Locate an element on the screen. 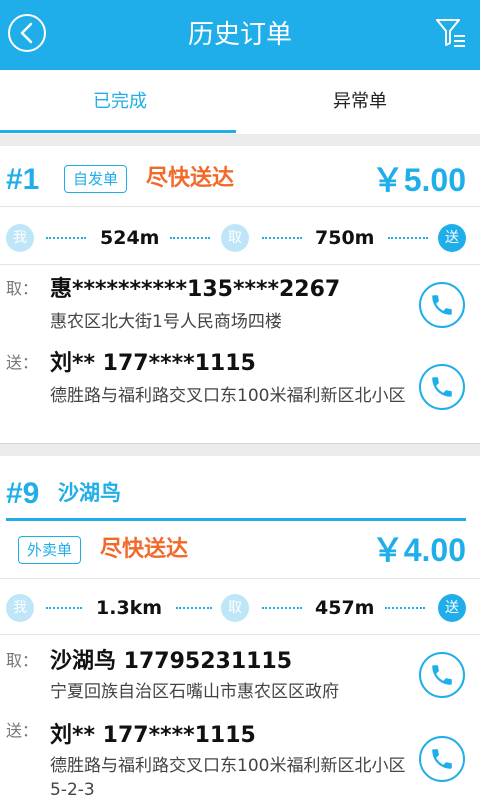 The width and height of the screenshot is (480, 800). route-distance-to-dropoff: 457m is located at coordinates (345, 608).